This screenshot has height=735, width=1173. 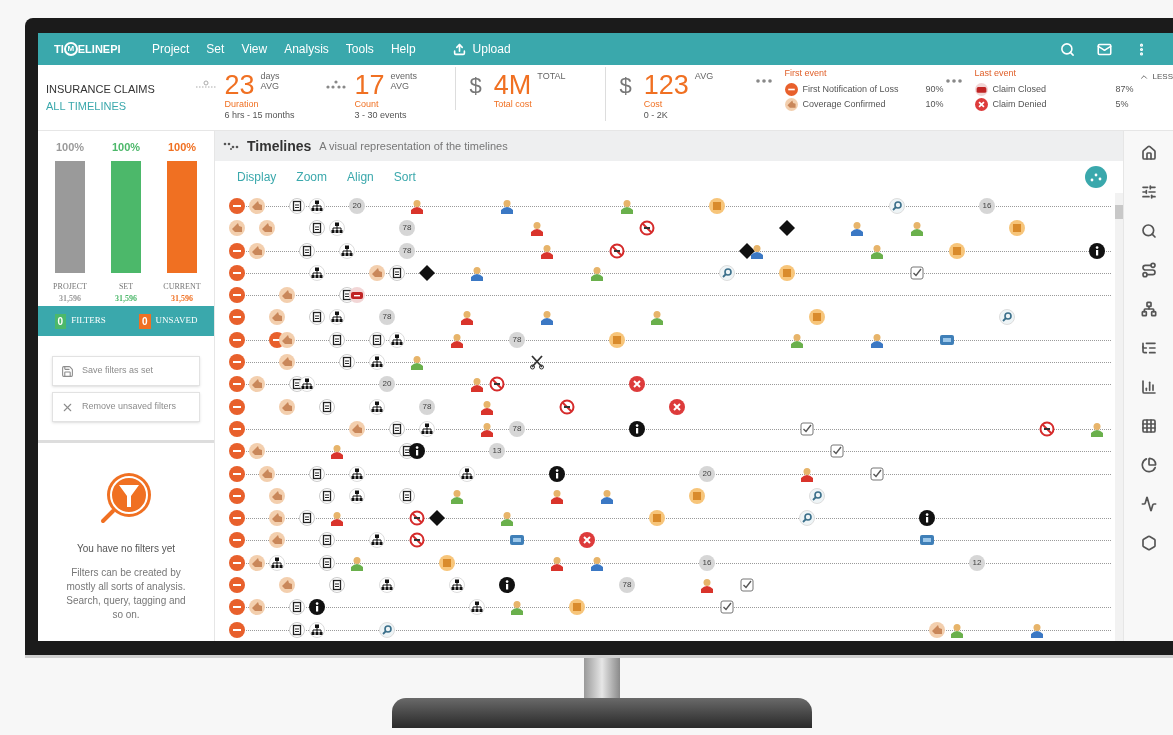 I want to click on person-icon, so click(x=757, y=250).